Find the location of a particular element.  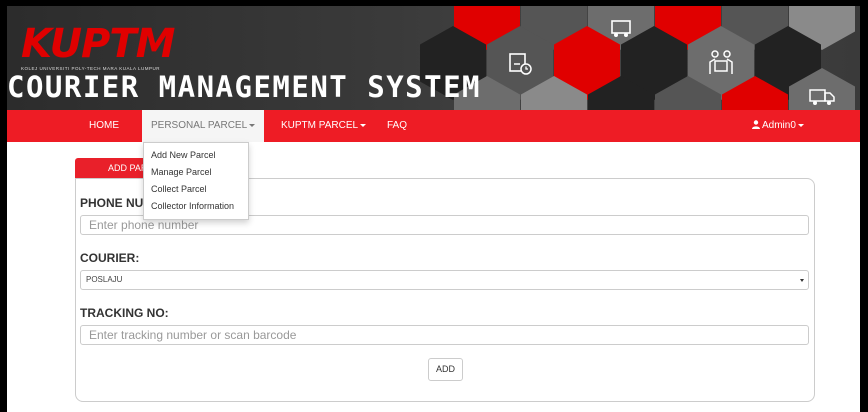

nav-kuptm-parcel: KUPTM PARCEL is located at coordinates (324, 126).